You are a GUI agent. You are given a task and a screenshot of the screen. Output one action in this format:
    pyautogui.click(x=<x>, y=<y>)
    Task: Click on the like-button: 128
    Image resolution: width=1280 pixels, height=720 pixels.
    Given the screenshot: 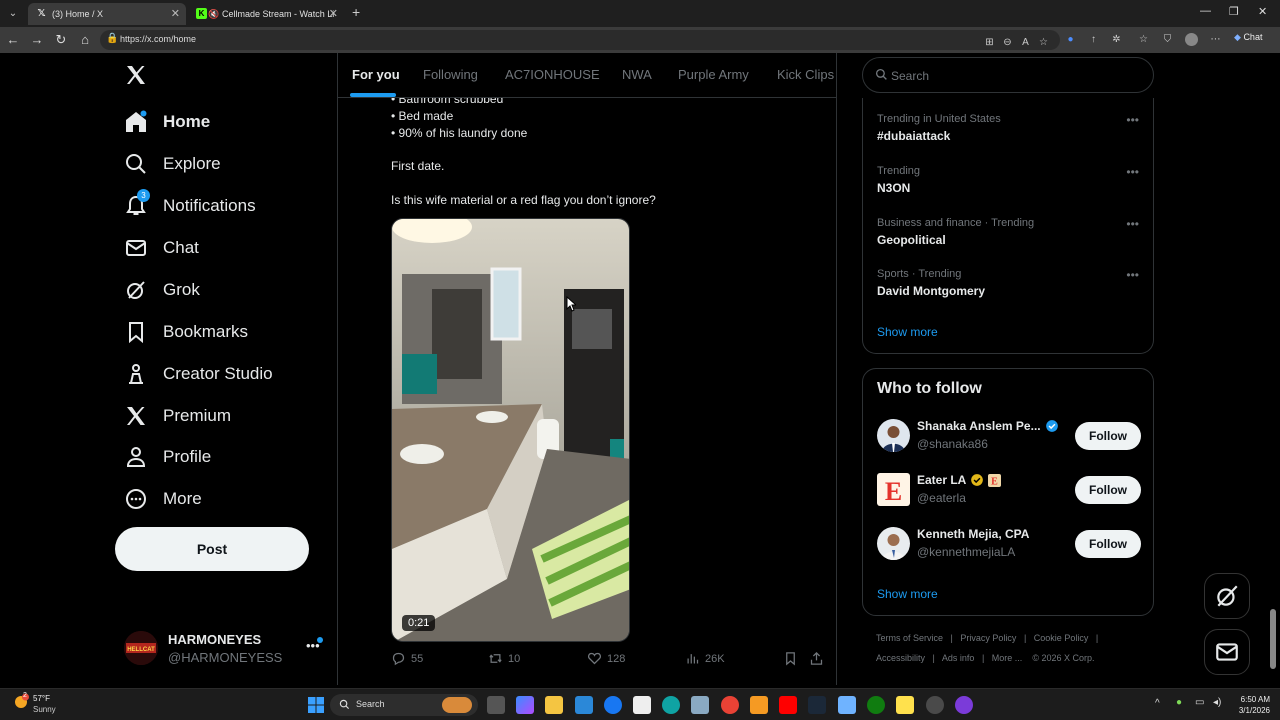 What is the action you would take?
    pyautogui.click(x=606, y=658)
    